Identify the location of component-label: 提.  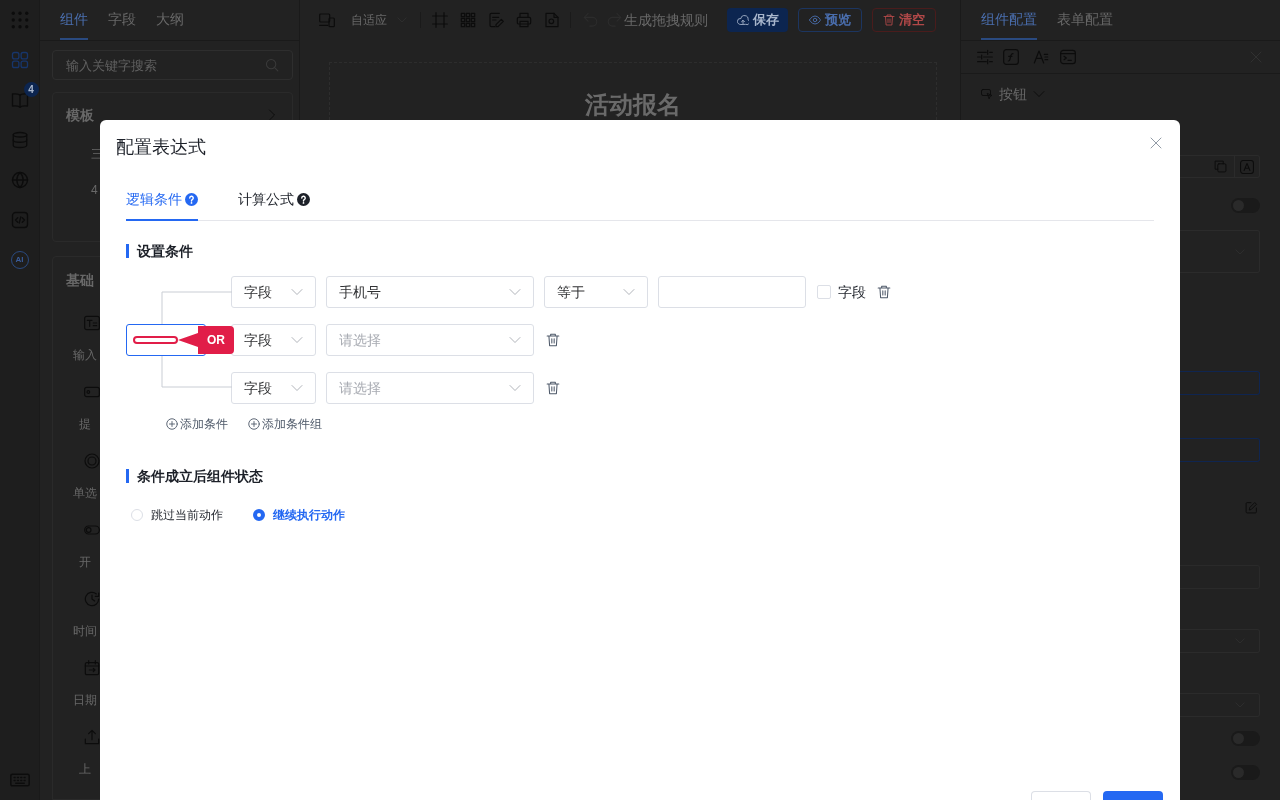
(84, 424).